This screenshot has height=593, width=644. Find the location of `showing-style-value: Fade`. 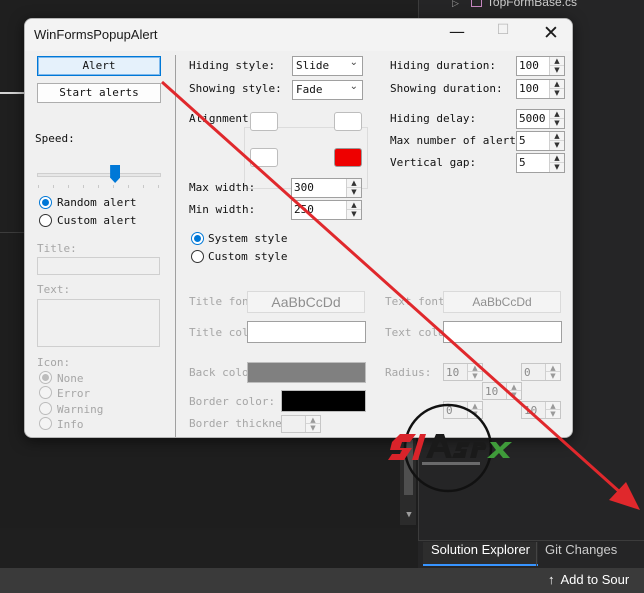

showing-style-value: Fade is located at coordinates (309, 89).